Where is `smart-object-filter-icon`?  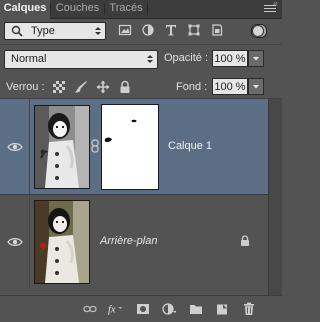
smart-object-filter-icon is located at coordinates (217, 30).